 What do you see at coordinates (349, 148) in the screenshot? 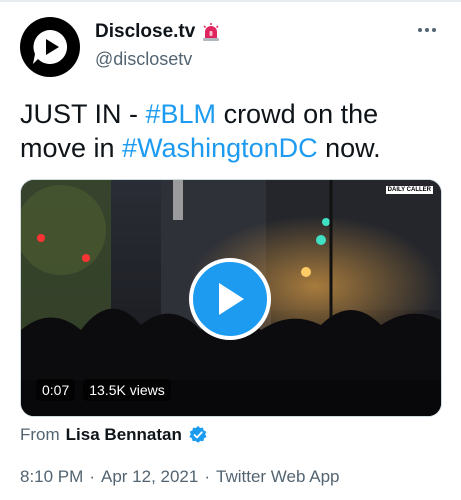
I see `tweet-text-suffix: now.` at bounding box center [349, 148].